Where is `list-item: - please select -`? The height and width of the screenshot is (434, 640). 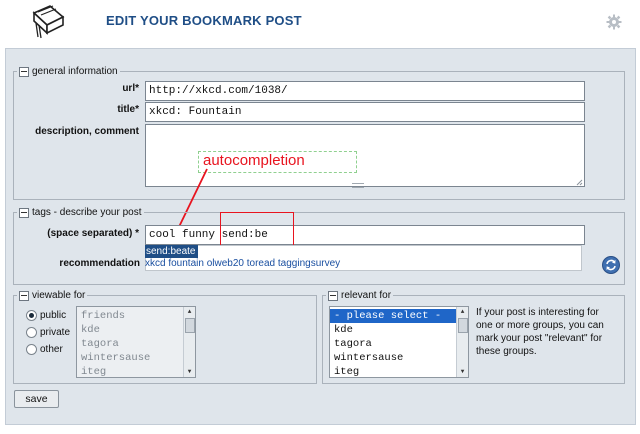 list-item: - please select - is located at coordinates (399, 316).